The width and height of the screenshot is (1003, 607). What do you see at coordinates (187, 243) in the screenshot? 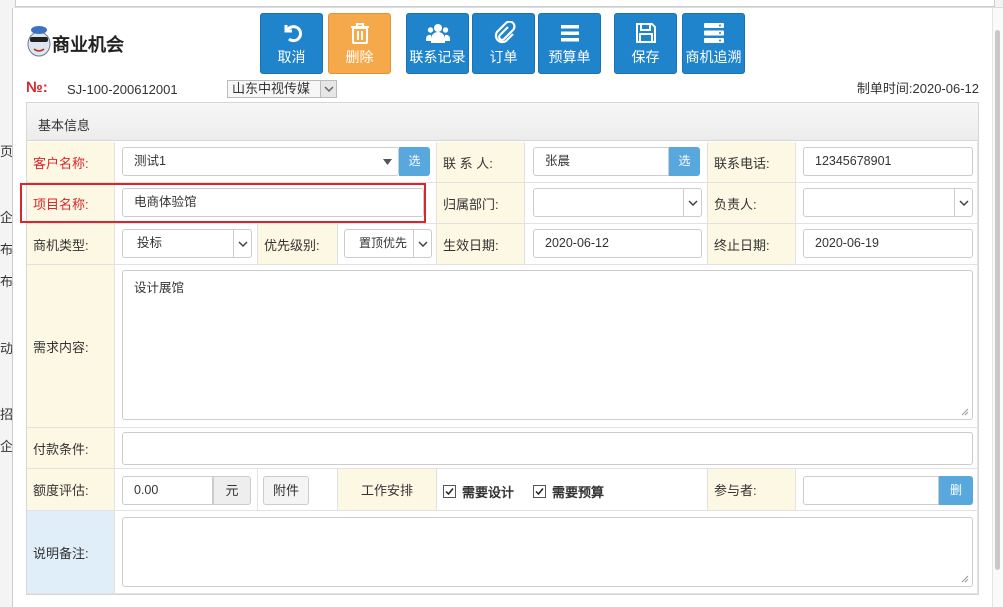
I see `opportunity-type-select: 投标` at bounding box center [187, 243].